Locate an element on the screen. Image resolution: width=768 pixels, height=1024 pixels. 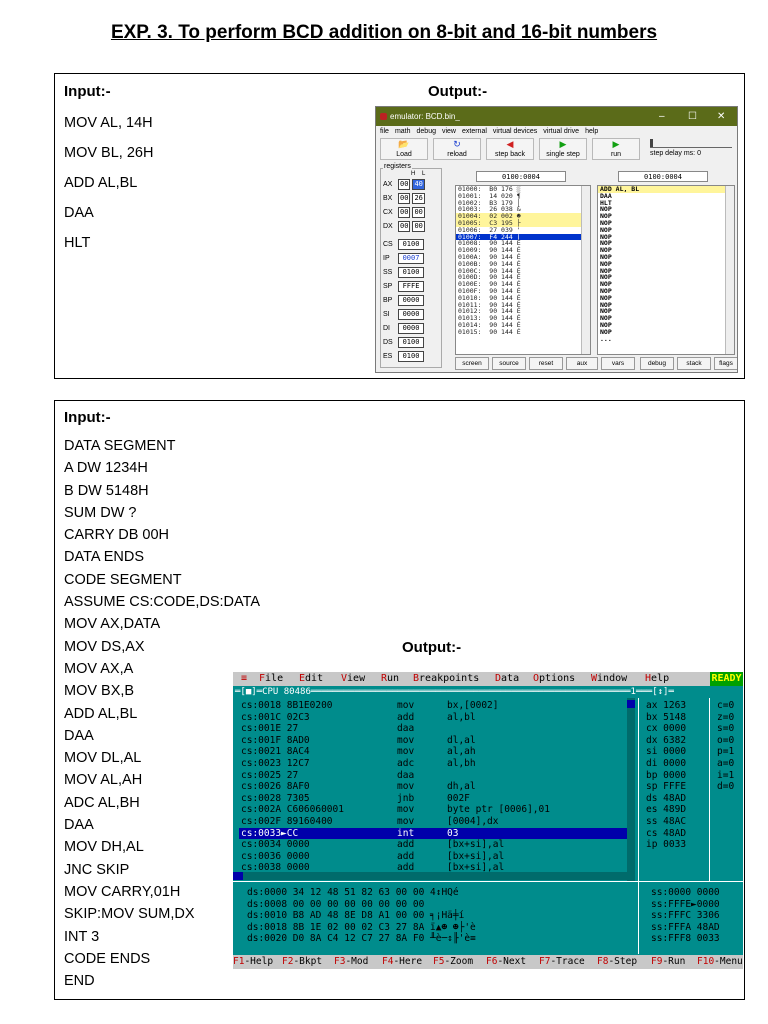
dump-row: ds:0000 34 12 48 51 82 63 00 00 4↕HQé is located at coordinates (353, 892).